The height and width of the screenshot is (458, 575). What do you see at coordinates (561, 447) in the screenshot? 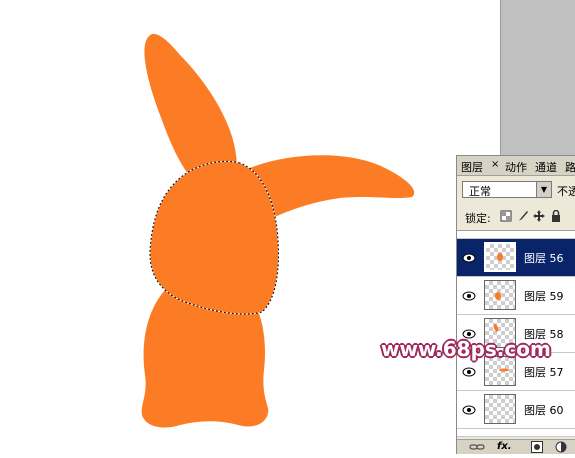
I see `adjustment-icon` at bounding box center [561, 447].